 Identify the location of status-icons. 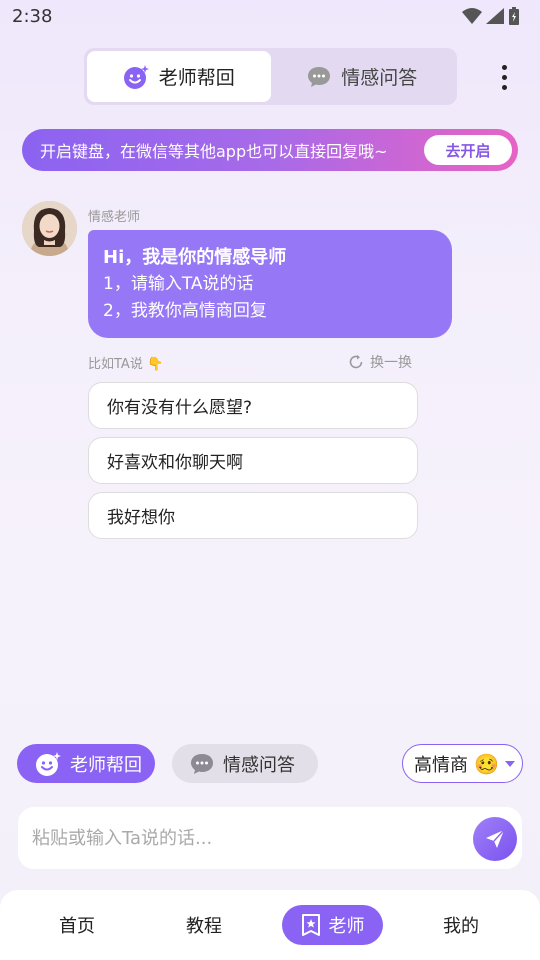
(491, 16).